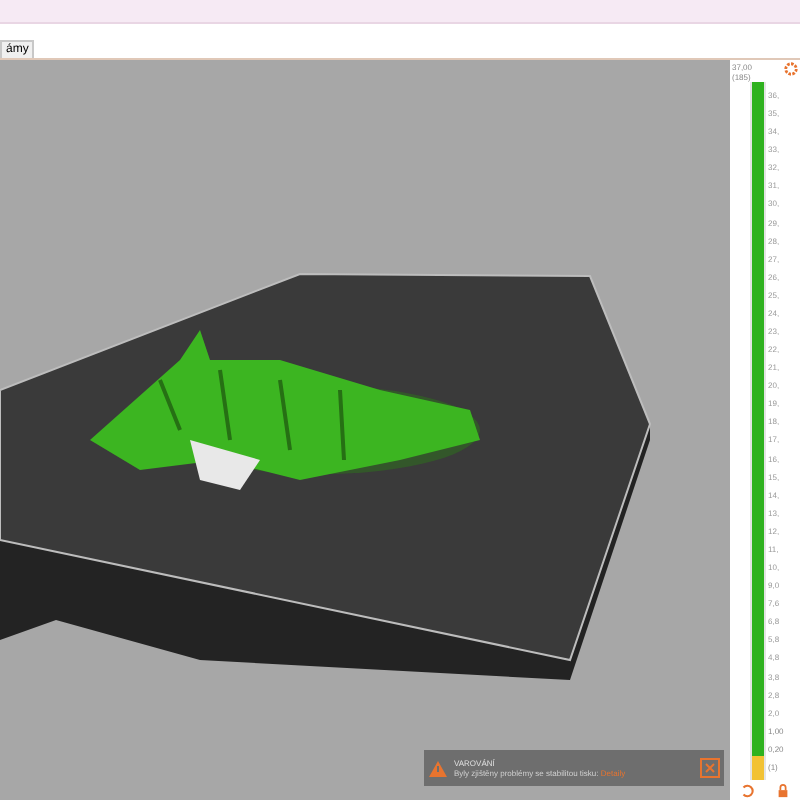 This screenshot has height=800, width=800. I want to click on close-icon, so click(710, 768).